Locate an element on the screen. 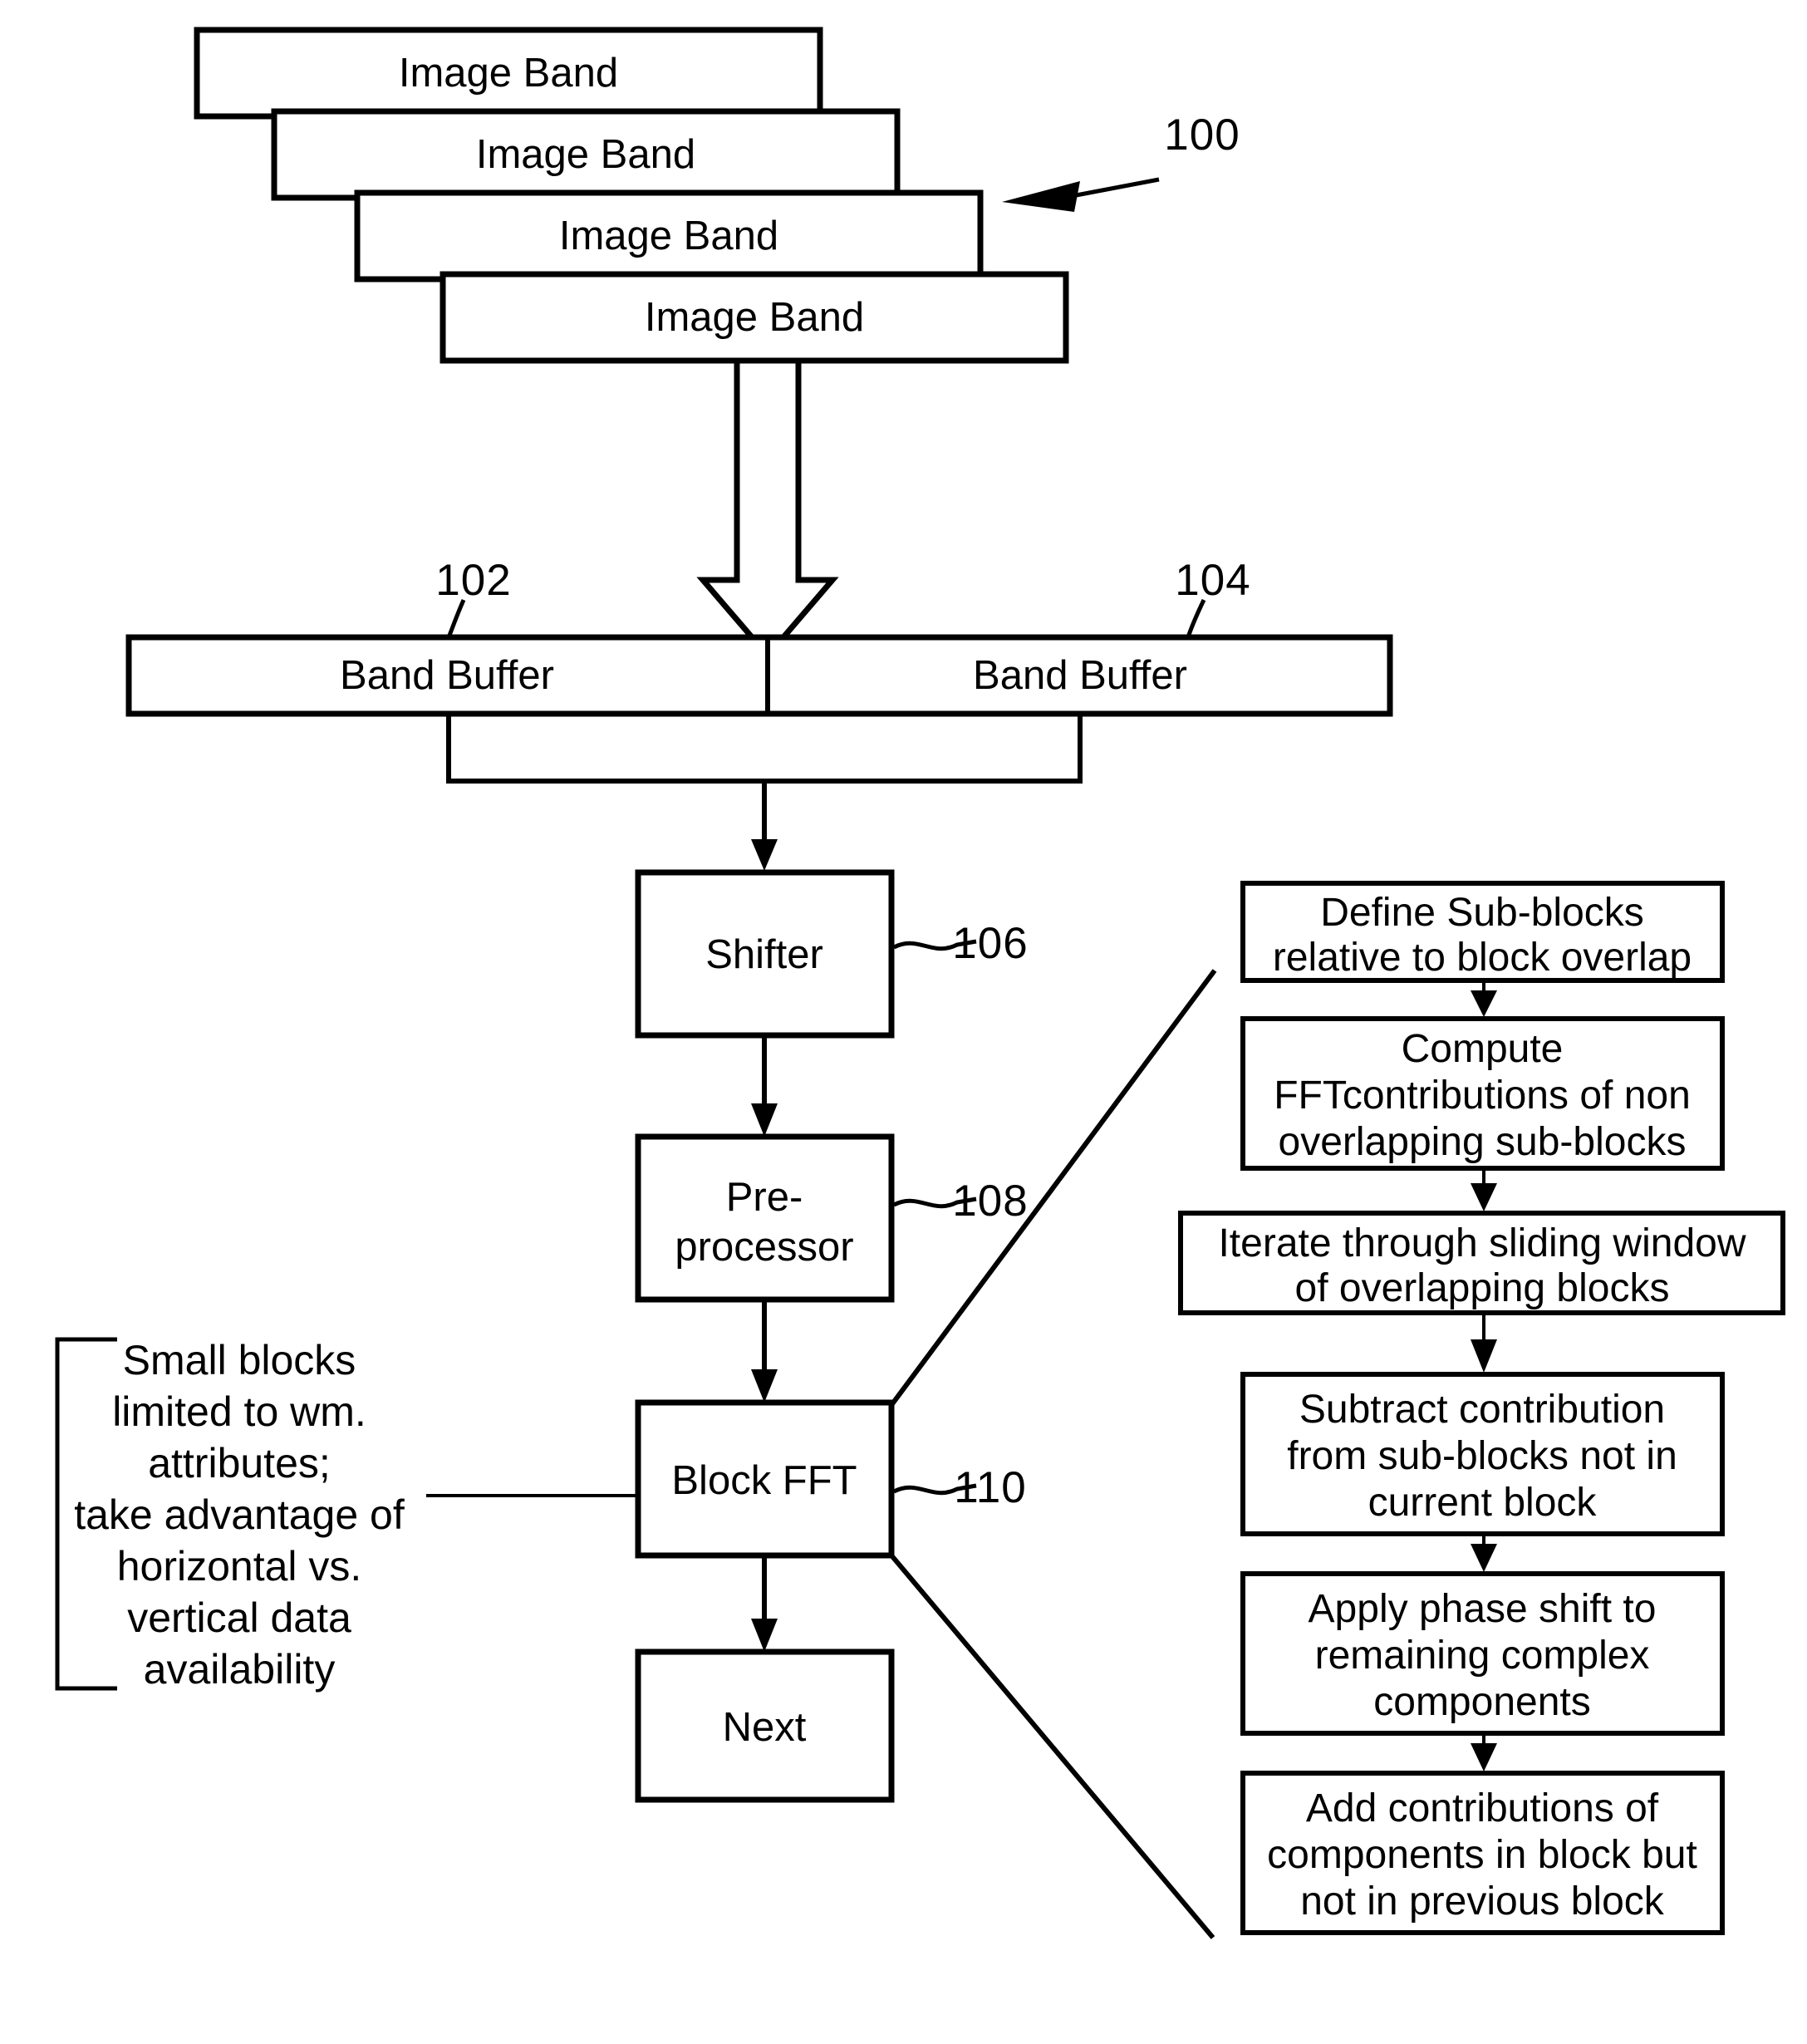 This screenshot has width=1807, height=2044. blockfft-node: Block FFT 110 is located at coordinates (831, 1479).